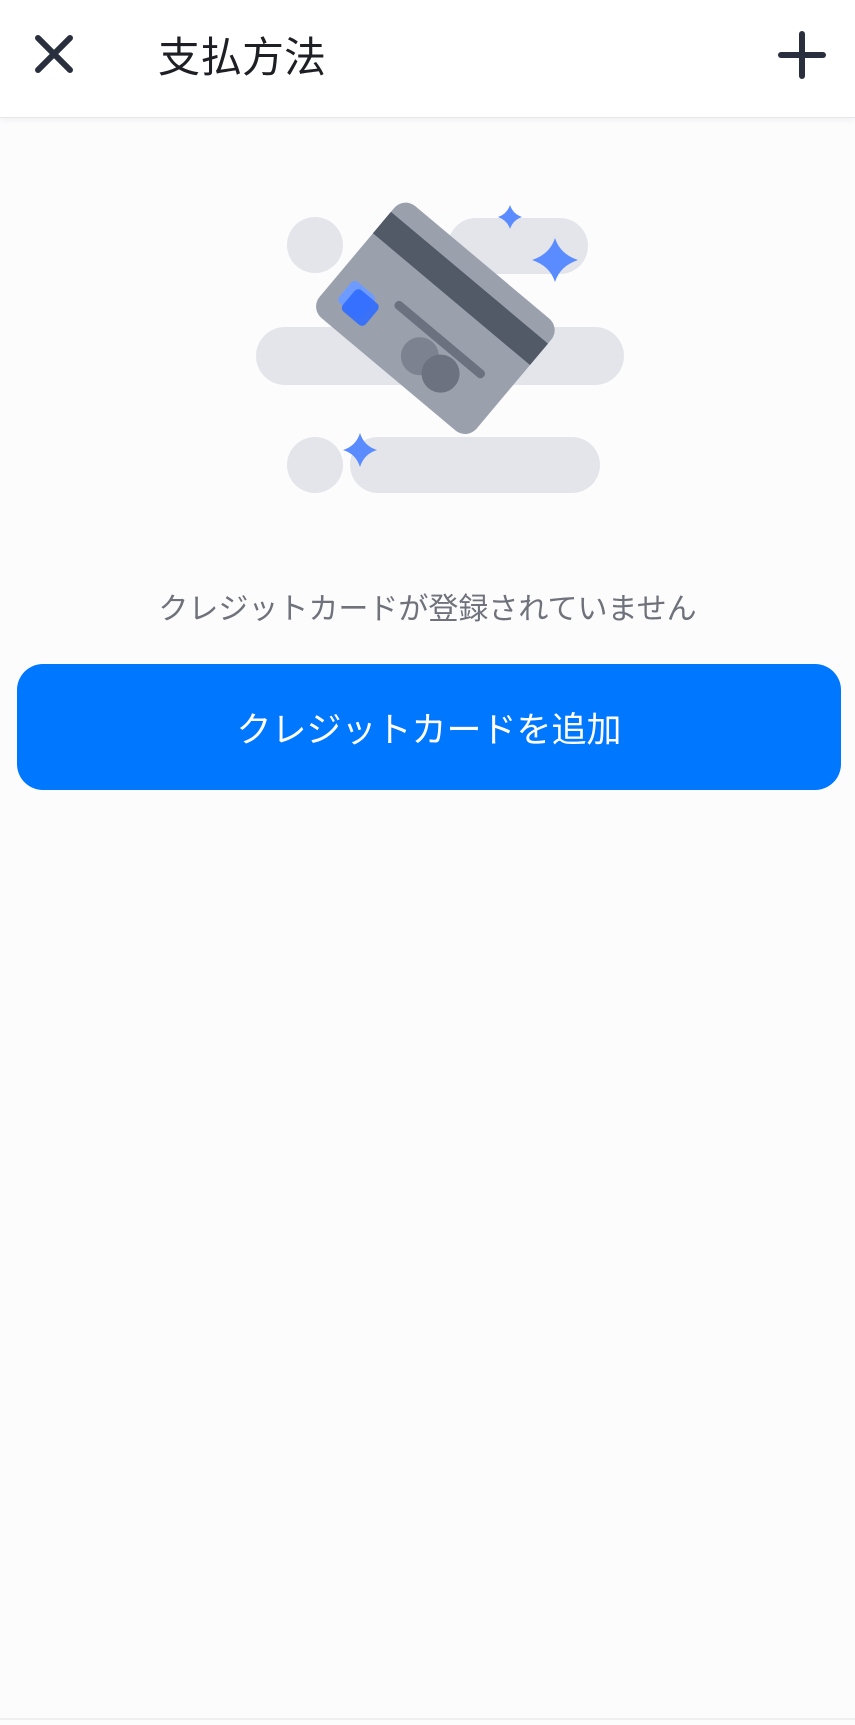 The height and width of the screenshot is (1725, 855). Describe the element at coordinates (429, 727) in the screenshot. I see `add-credit-card-button: クレジットカードを追加` at that location.